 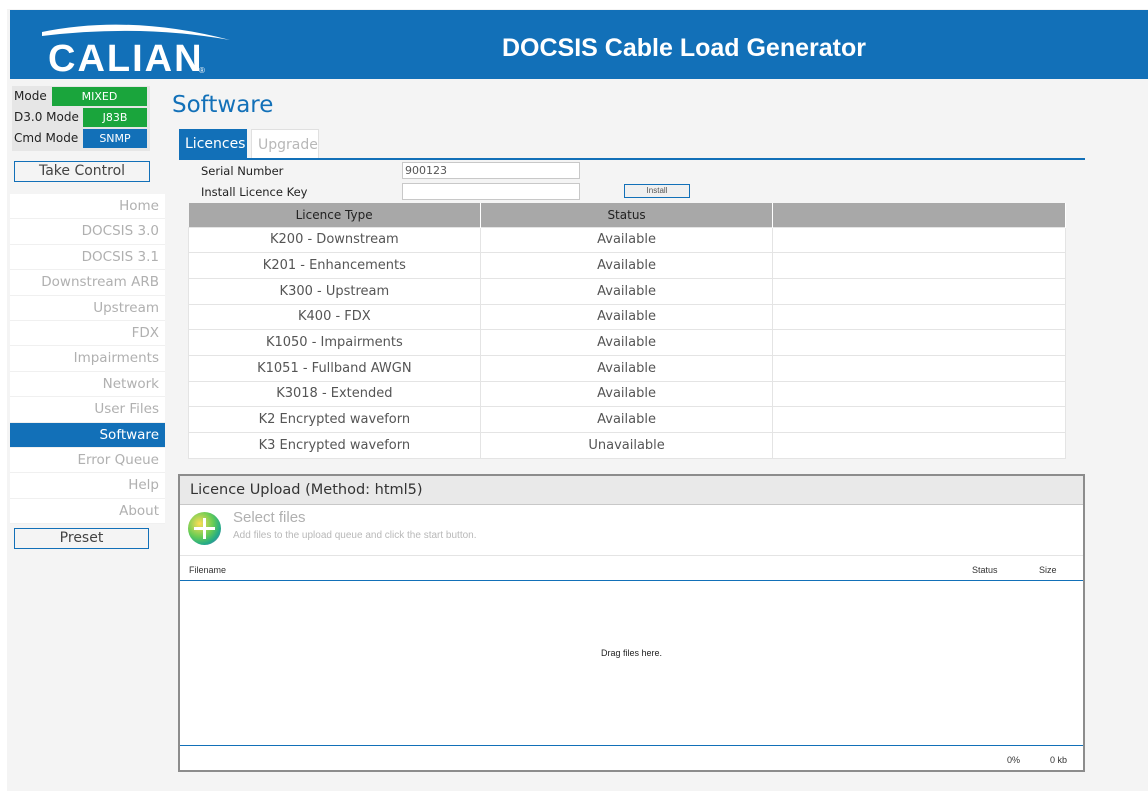 I want to click on sidebar-item-upstream: Upstream, so click(x=87, y=308).